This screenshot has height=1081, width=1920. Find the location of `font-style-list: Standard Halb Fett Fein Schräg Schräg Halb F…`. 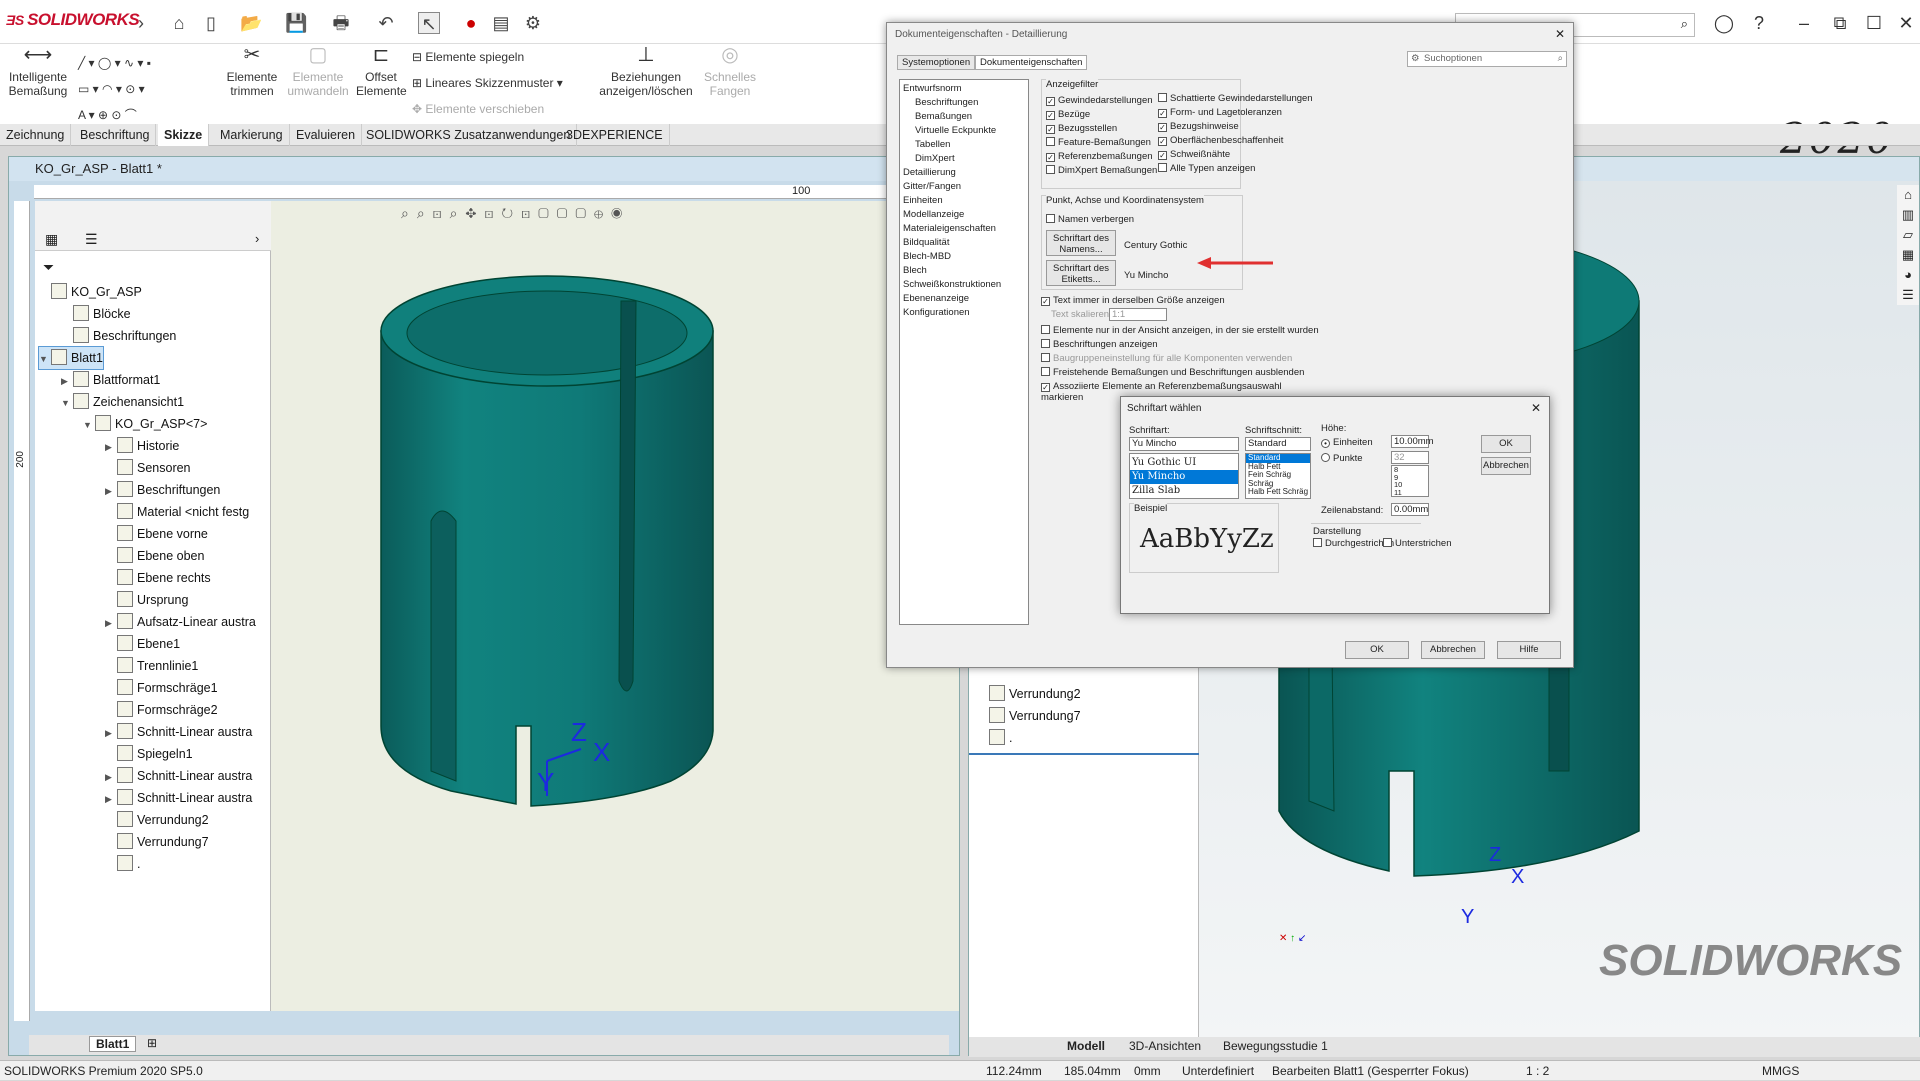

font-style-list: Standard Halb Fett Fein Schräg Schräg Halb F… is located at coordinates (1278, 476).